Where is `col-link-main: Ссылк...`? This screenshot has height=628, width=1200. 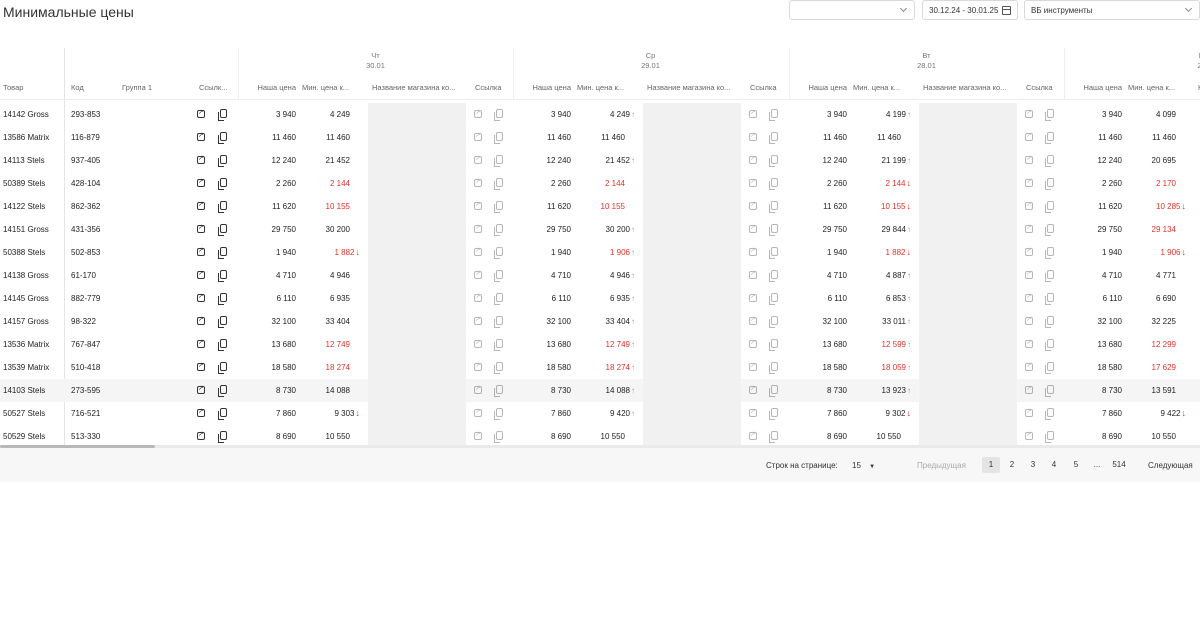 col-link-main: Ссылк... is located at coordinates (217, 87).